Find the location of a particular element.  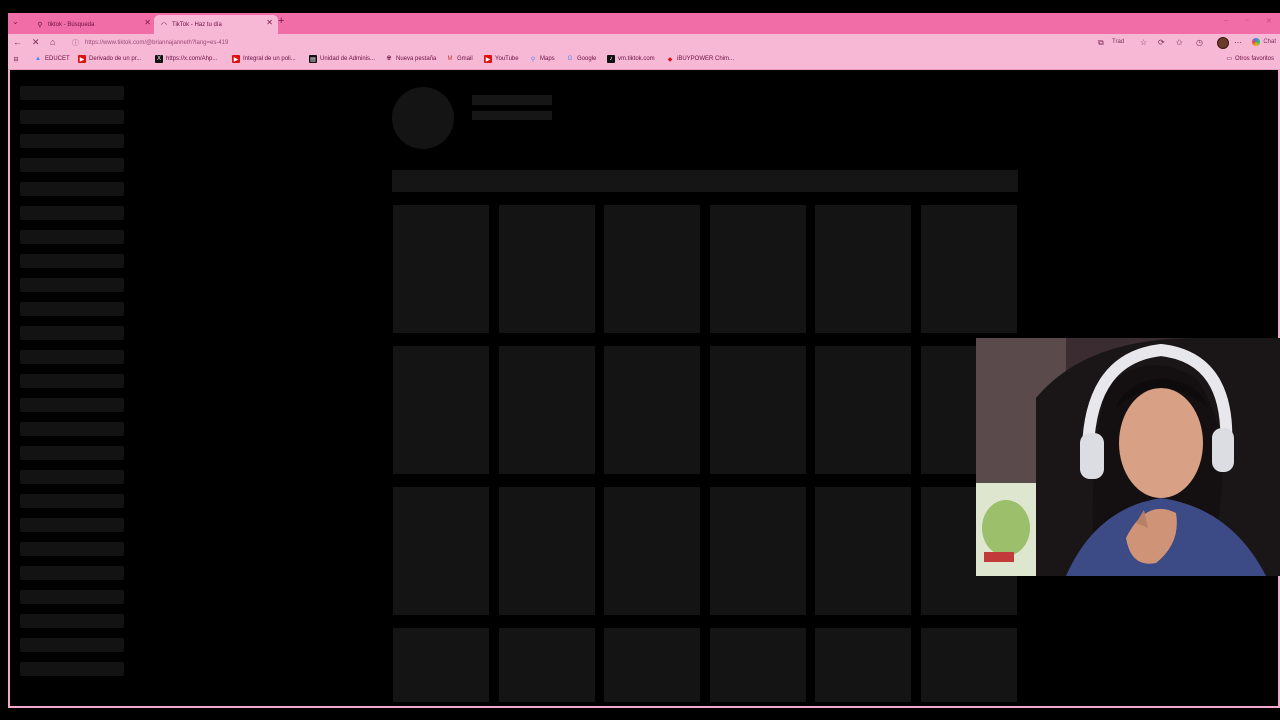

profile-avatar is located at coordinates (1223, 43).